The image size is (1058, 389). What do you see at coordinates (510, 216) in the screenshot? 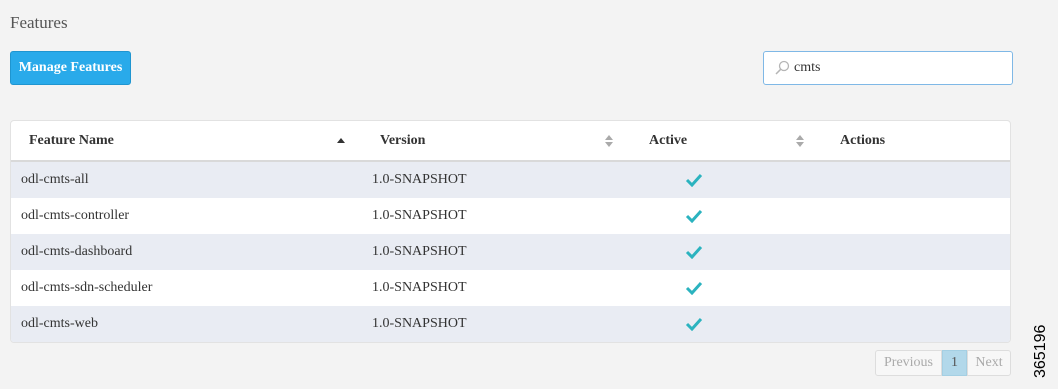
I see `table-row: odl-cmts-controller 1.0-SNAPSHOT` at bounding box center [510, 216].